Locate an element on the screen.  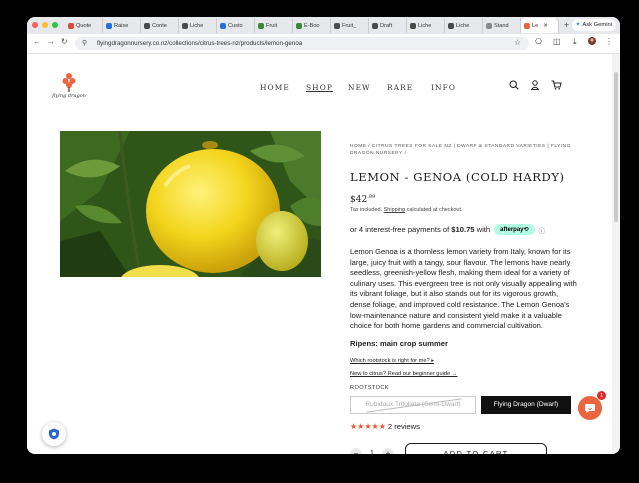
header-icons is located at coordinates (535, 85).